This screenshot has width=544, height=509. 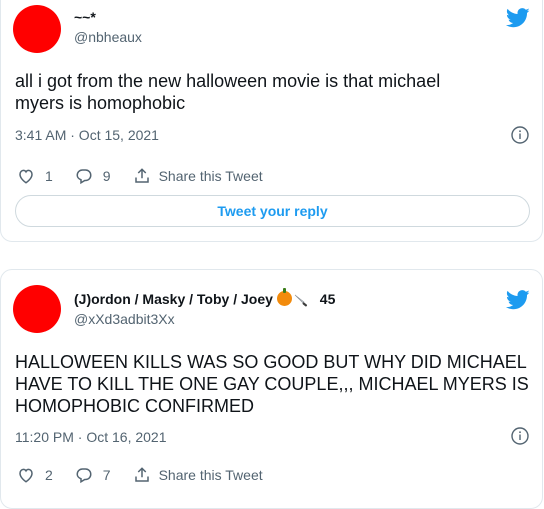 I want to click on tweet-actions: 2 7 Share this Tweet, so click(x=151, y=475).